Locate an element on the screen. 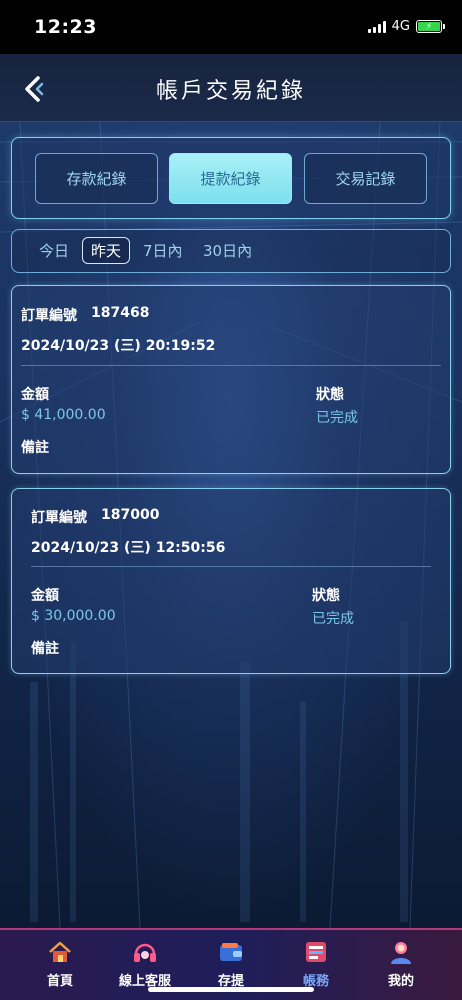  ledger-icon is located at coordinates (316, 952).